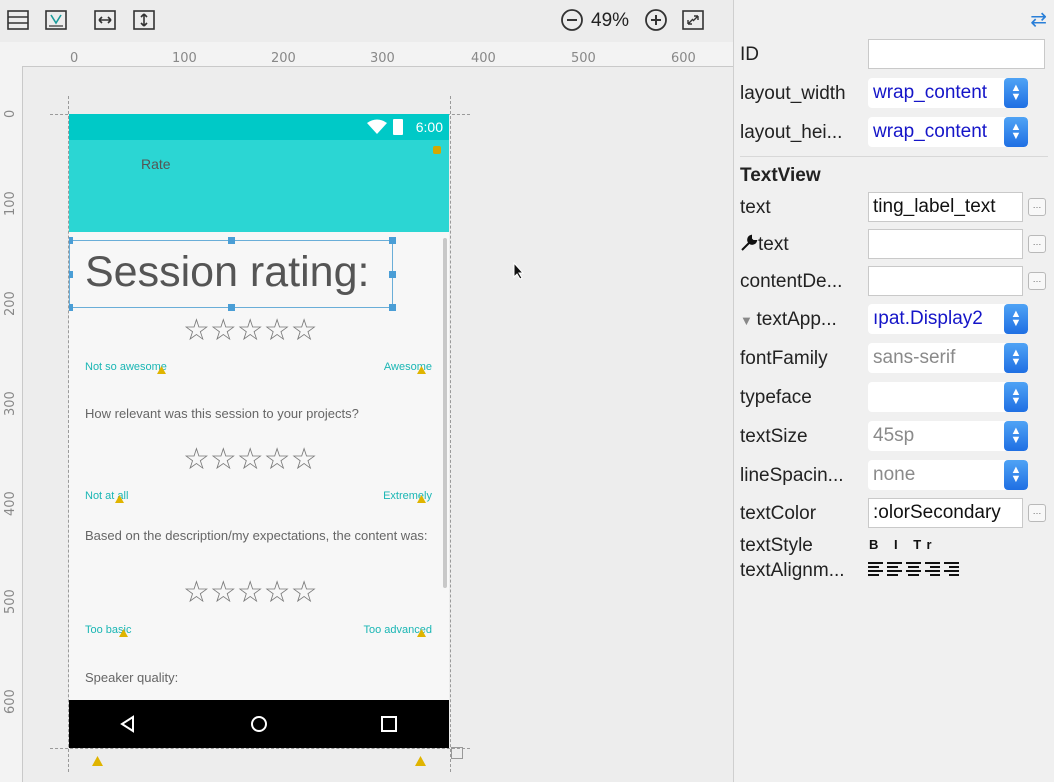  I want to click on text-color-field: :olorSecondary, so click(945, 513).